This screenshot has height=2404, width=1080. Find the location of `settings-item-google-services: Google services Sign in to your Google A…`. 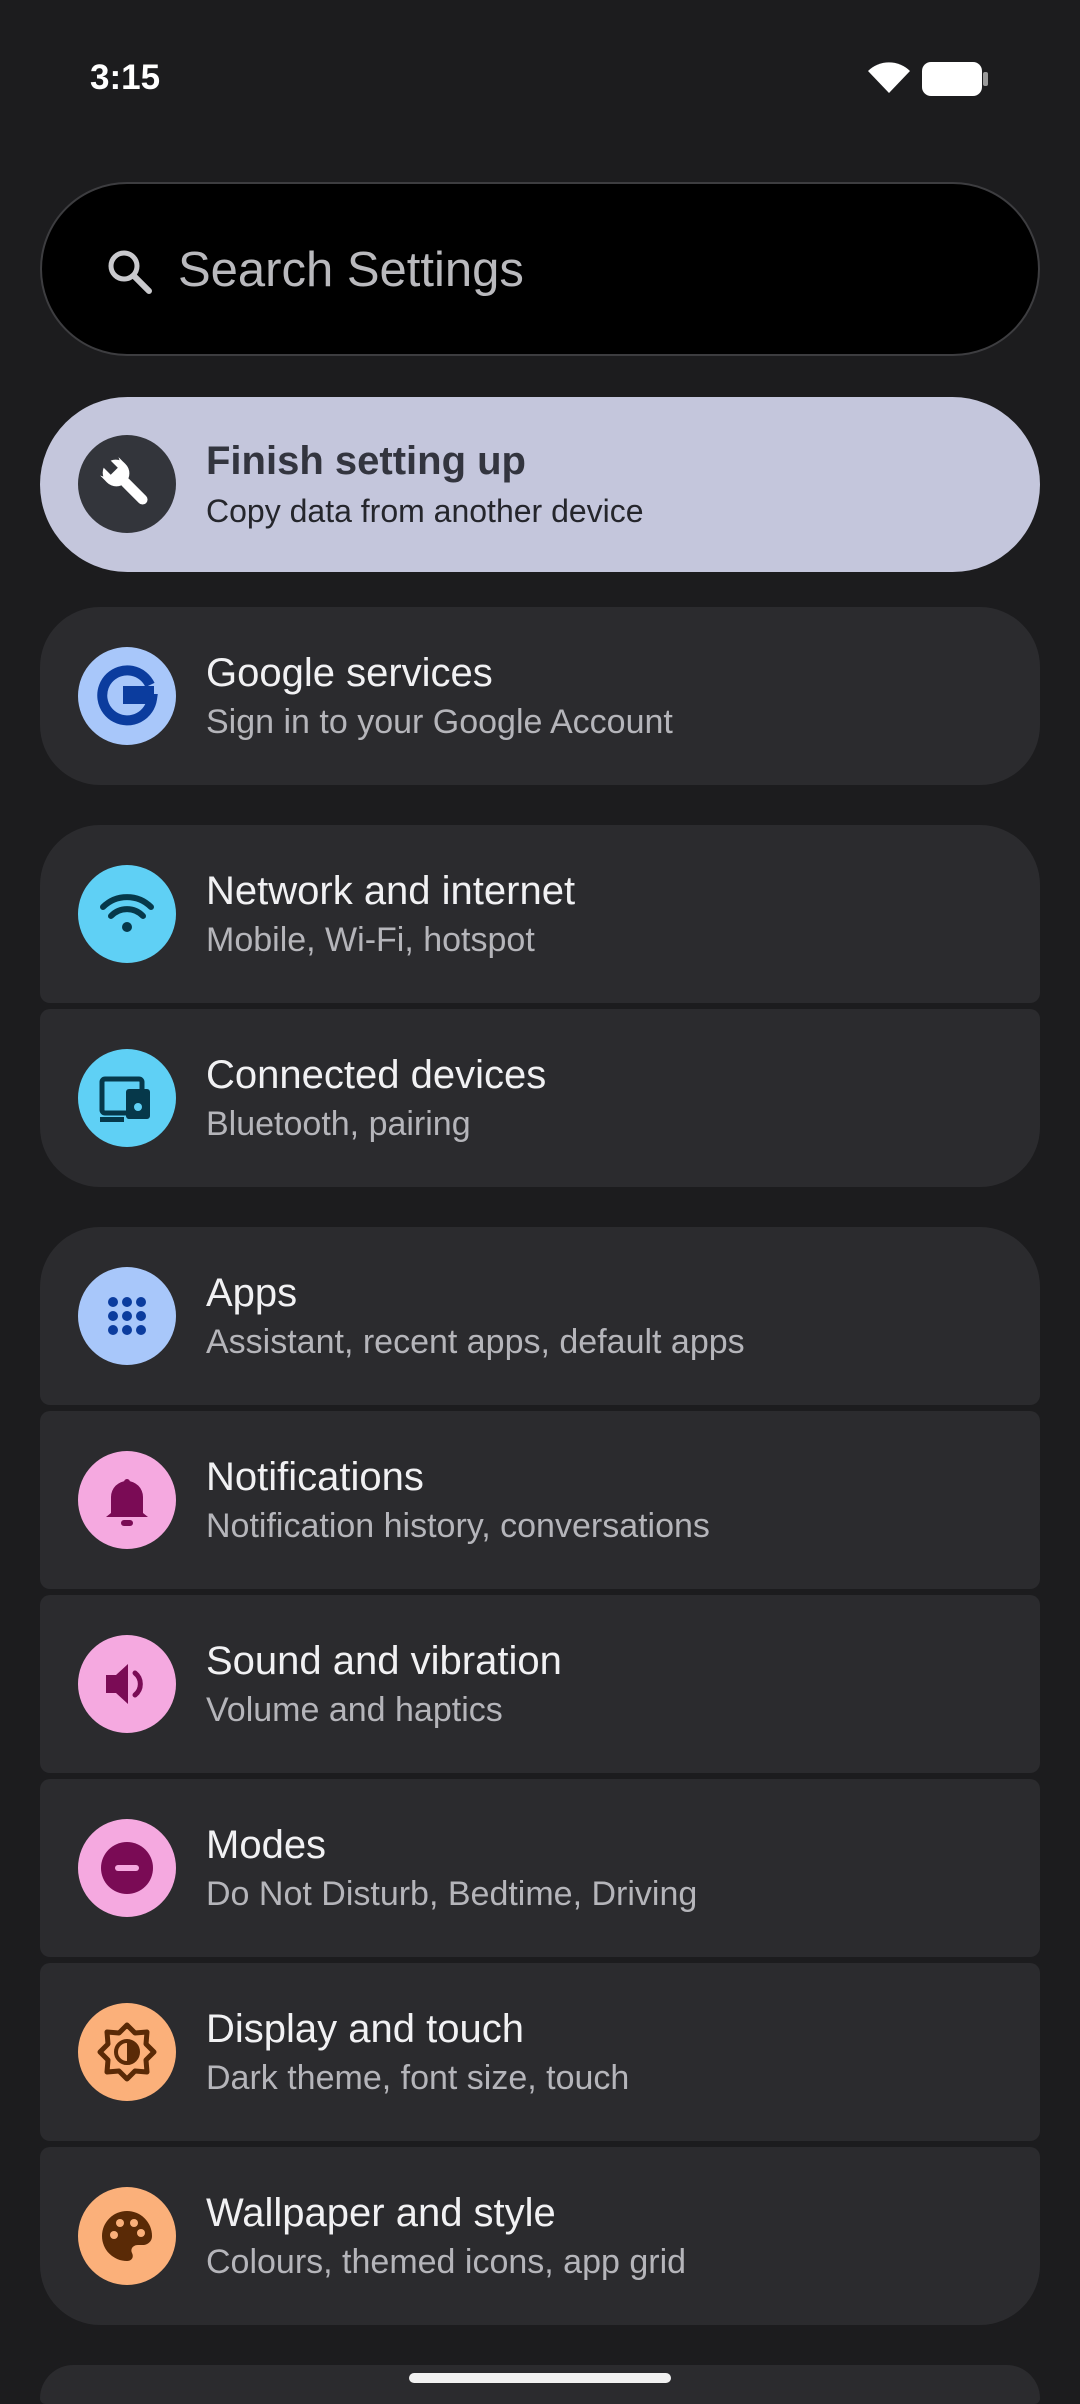

settings-item-google-services: Google services Sign in to your Google A… is located at coordinates (540, 696).